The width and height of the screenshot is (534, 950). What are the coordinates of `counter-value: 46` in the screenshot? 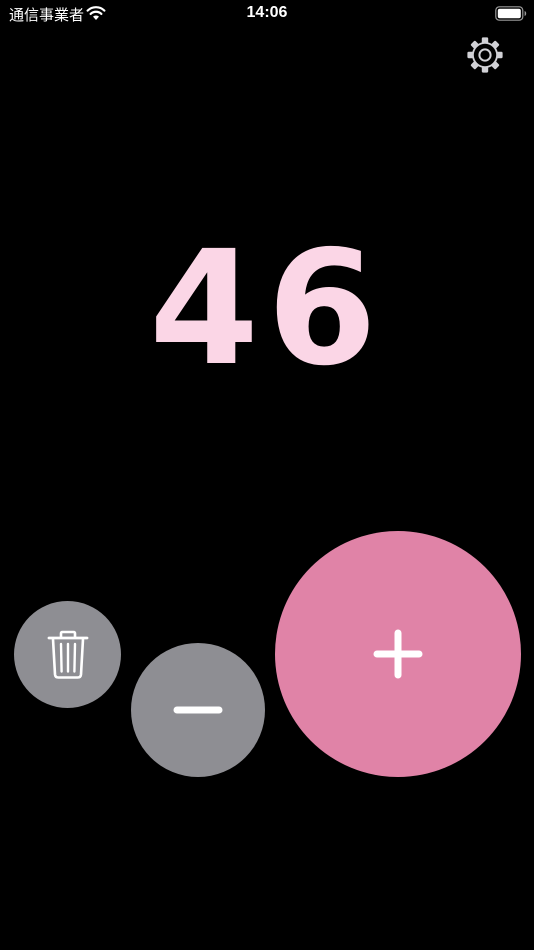 It's located at (267, 309).